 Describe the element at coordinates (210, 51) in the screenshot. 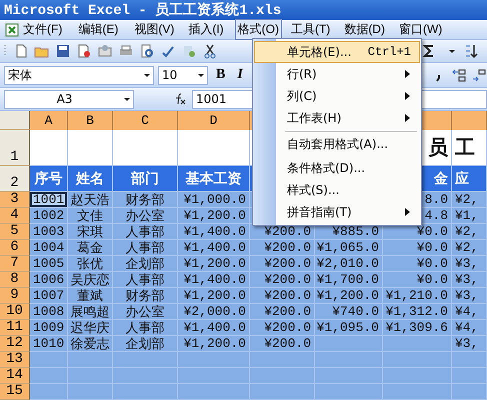

I see `scissors-icon` at that location.